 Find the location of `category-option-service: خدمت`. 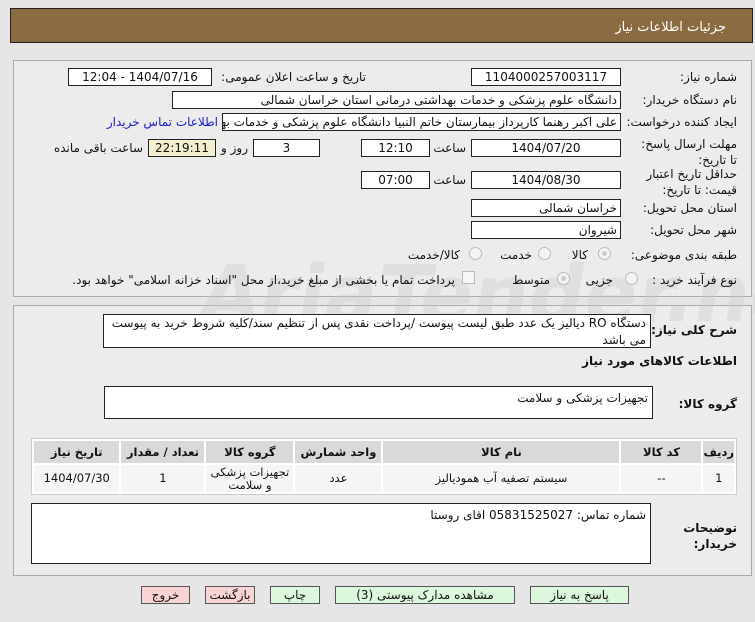

category-option-service: خدمت is located at coordinates (516, 255).